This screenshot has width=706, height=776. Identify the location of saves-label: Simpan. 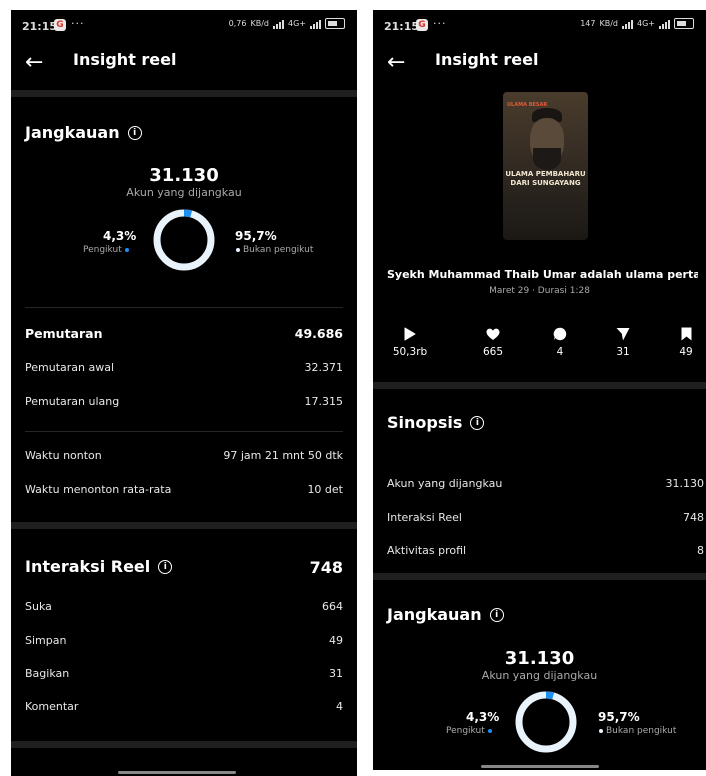
(46, 640).